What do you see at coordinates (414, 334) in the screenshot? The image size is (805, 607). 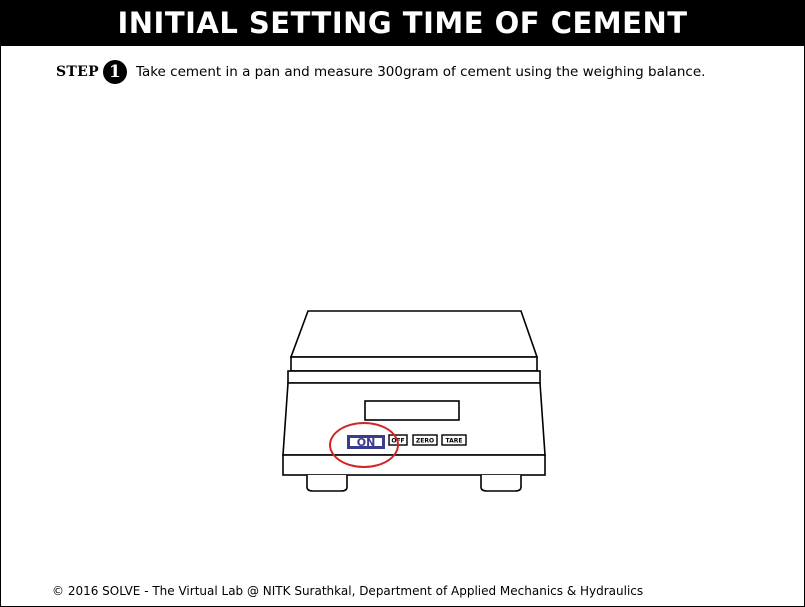 I see `balance-pan` at bounding box center [414, 334].